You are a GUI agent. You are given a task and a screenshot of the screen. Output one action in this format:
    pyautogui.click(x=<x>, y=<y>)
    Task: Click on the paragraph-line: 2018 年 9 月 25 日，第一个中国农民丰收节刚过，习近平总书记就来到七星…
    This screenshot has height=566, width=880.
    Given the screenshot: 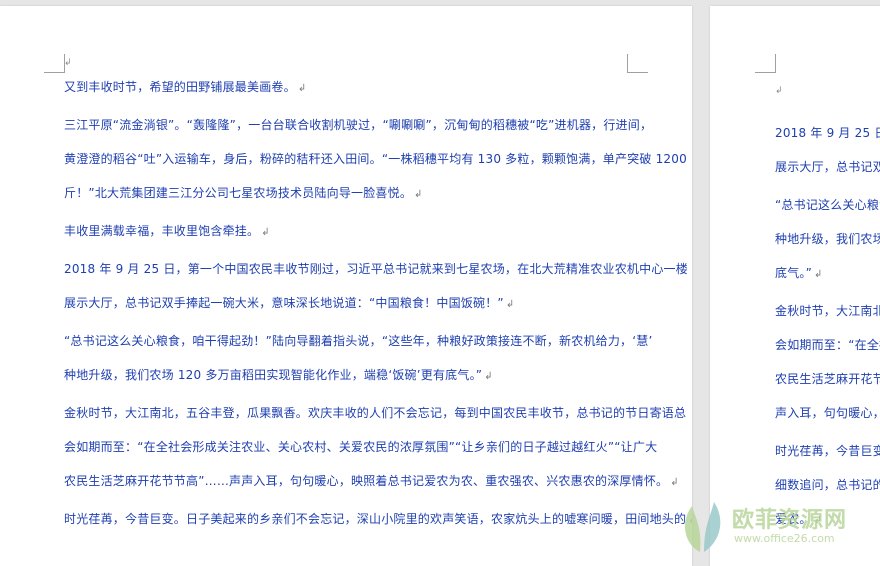 What is the action you would take?
    pyautogui.click(x=376, y=269)
    